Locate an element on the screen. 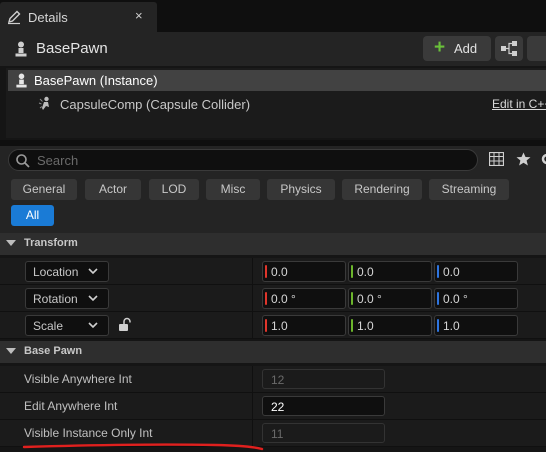 The width and height of the screenshot is (546, 452). star-icon is located at coordinates (523, 160).